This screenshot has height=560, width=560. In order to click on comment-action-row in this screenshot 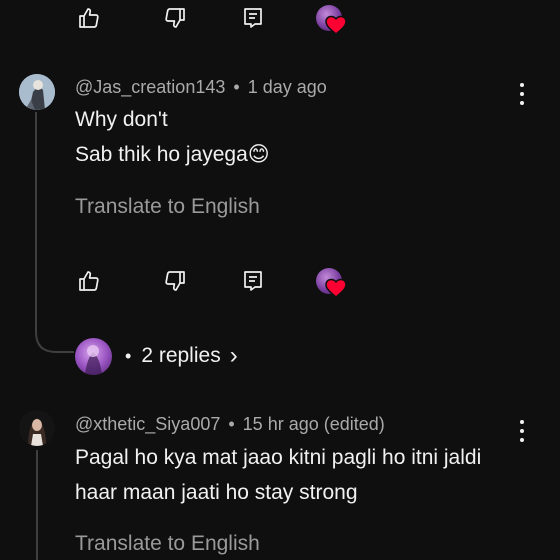, I will do `click(215, 282)`.